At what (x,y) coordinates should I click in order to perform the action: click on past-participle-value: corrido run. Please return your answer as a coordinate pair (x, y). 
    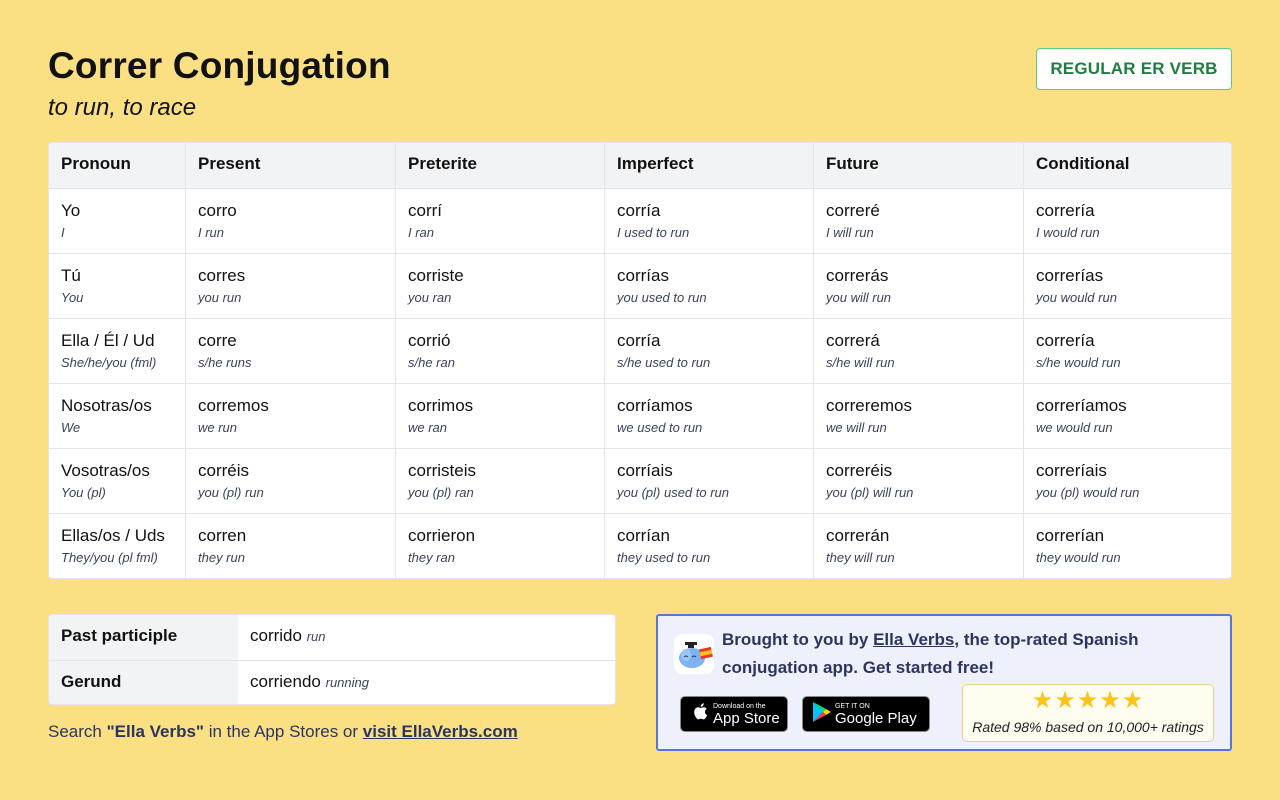
    Looking at the image, I should click on (288, 637).